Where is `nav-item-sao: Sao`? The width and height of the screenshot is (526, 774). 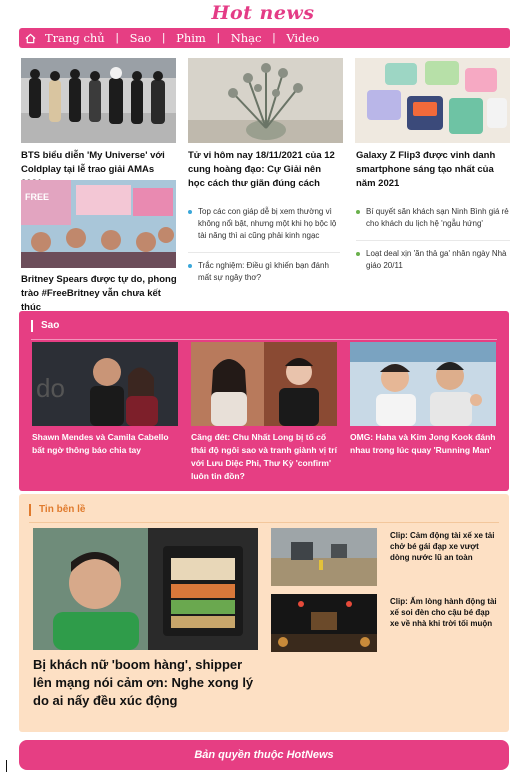
nav-item-sao: Sao is located at coordinates (141, 38).